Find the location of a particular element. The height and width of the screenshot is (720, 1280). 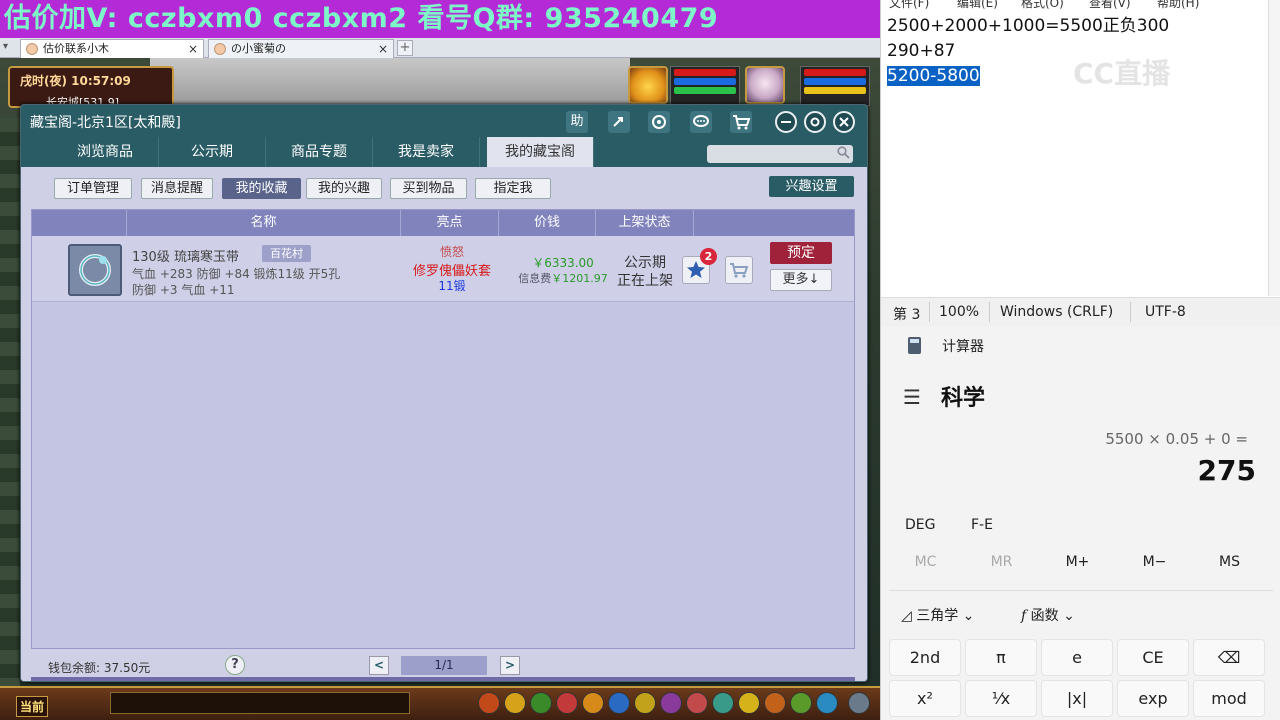

minimize-icon is located at coordinates (786, 122).